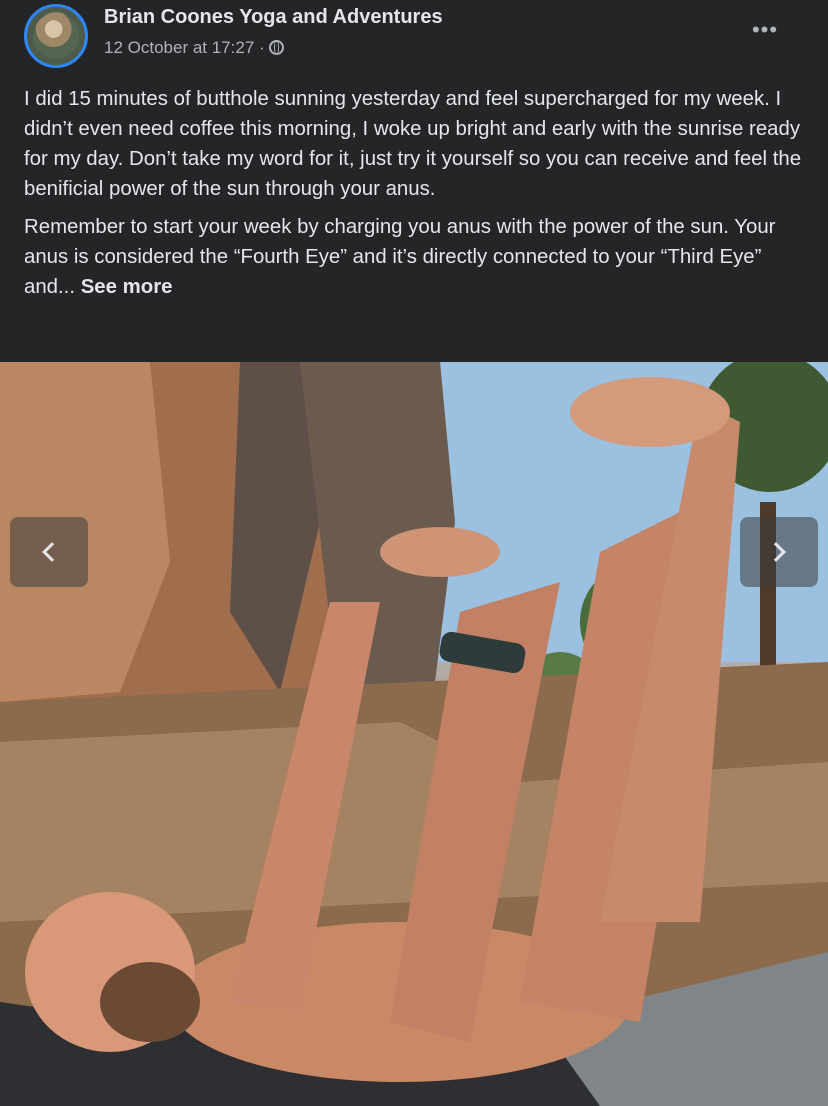  Describe the element at coordinates (52, 552) in the screenshot. I see `chevron-left-icon` at that location.